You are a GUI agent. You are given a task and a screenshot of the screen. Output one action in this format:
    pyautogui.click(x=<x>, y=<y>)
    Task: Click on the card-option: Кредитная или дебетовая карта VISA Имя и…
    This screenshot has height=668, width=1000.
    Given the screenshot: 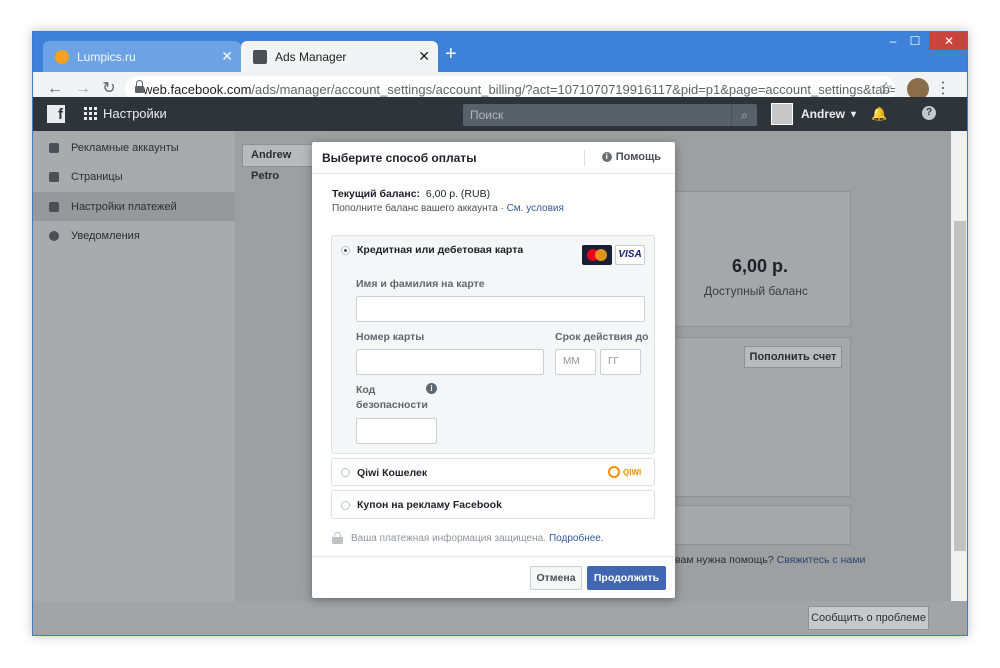 What is the action you would take?
    pyautogui.click(x=493, y=344)
    